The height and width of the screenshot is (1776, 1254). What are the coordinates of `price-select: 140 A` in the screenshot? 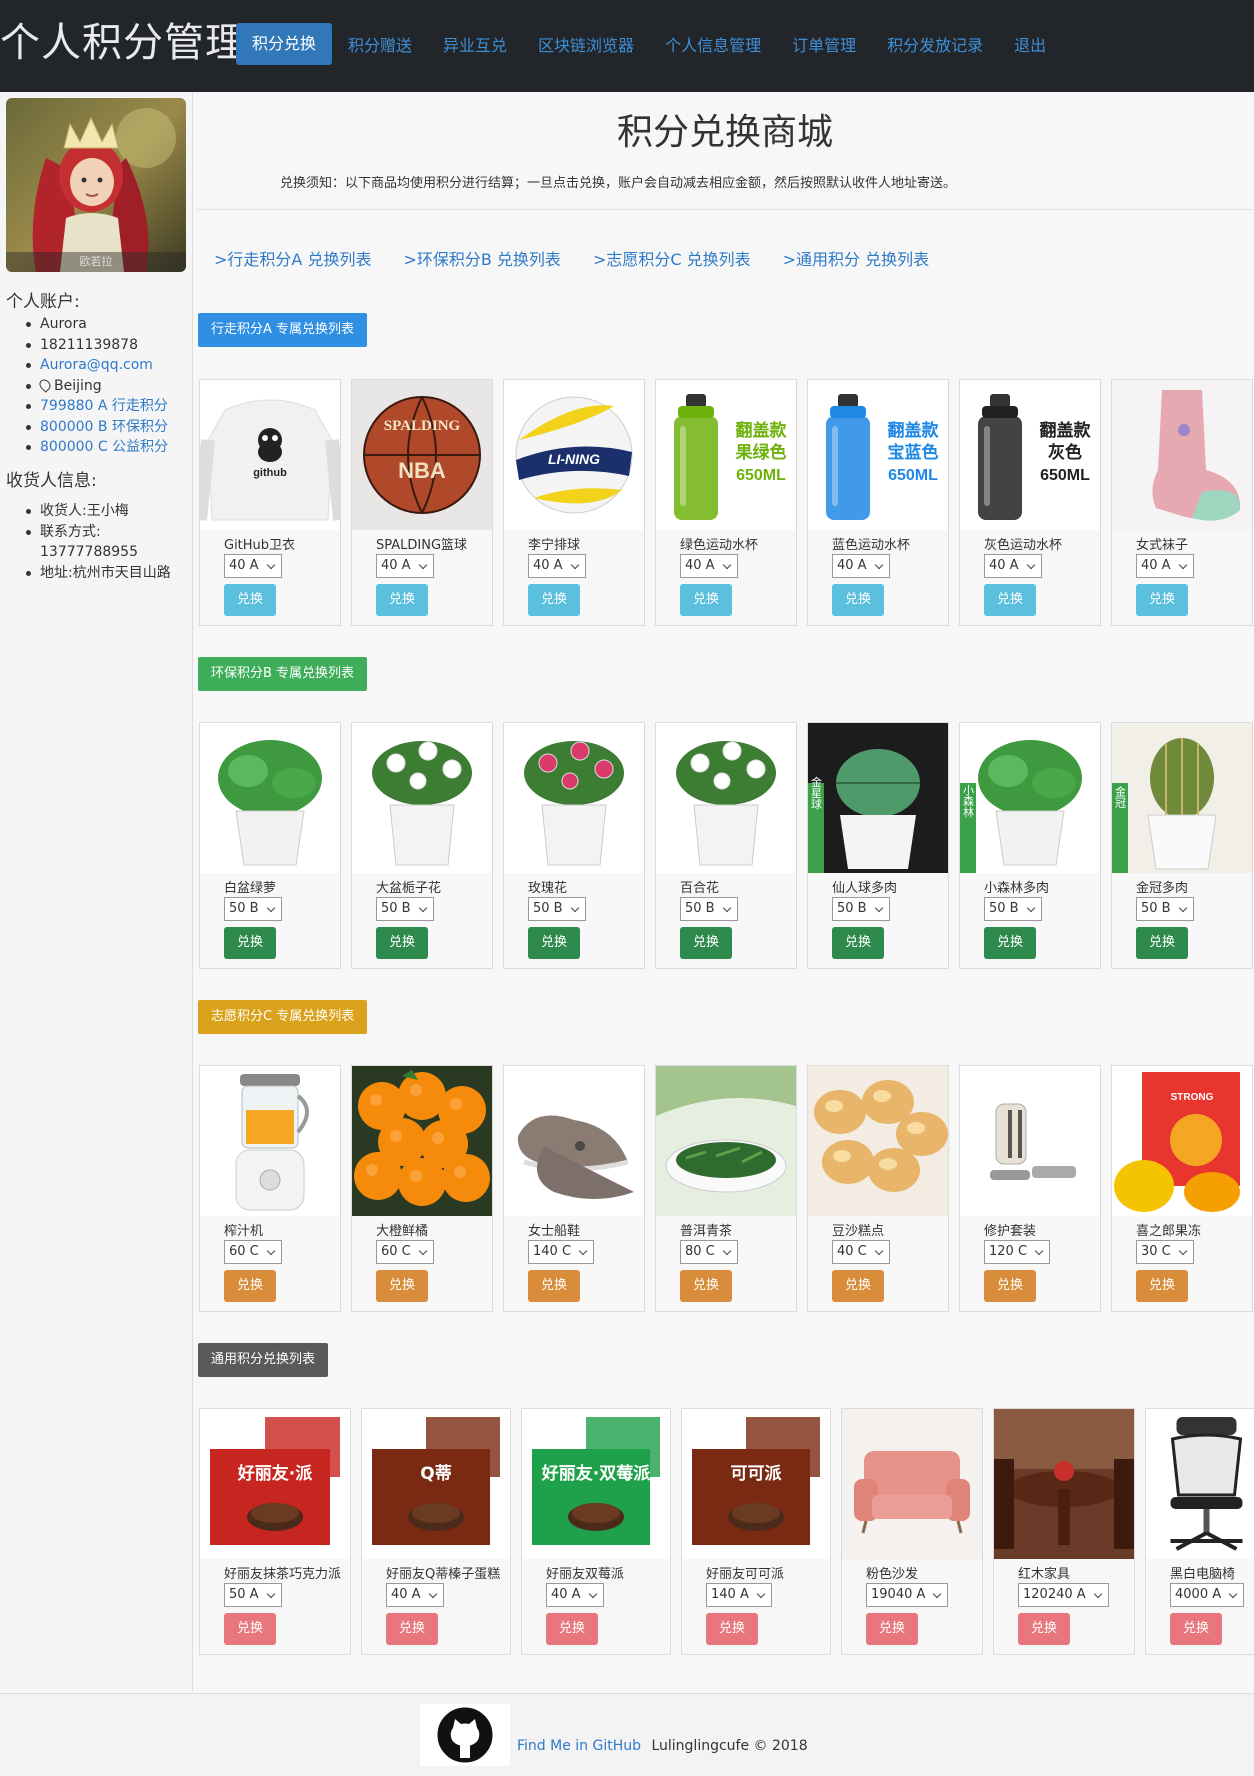 It's located at (739, 1595).